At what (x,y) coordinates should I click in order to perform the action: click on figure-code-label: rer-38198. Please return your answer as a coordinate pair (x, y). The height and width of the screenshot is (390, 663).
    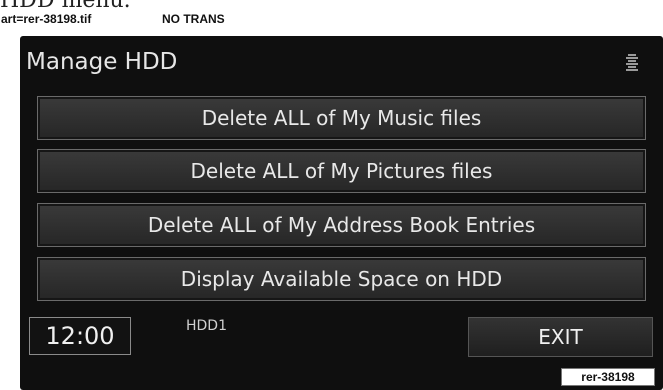
    Looking at the image, I should click on (608, 377).